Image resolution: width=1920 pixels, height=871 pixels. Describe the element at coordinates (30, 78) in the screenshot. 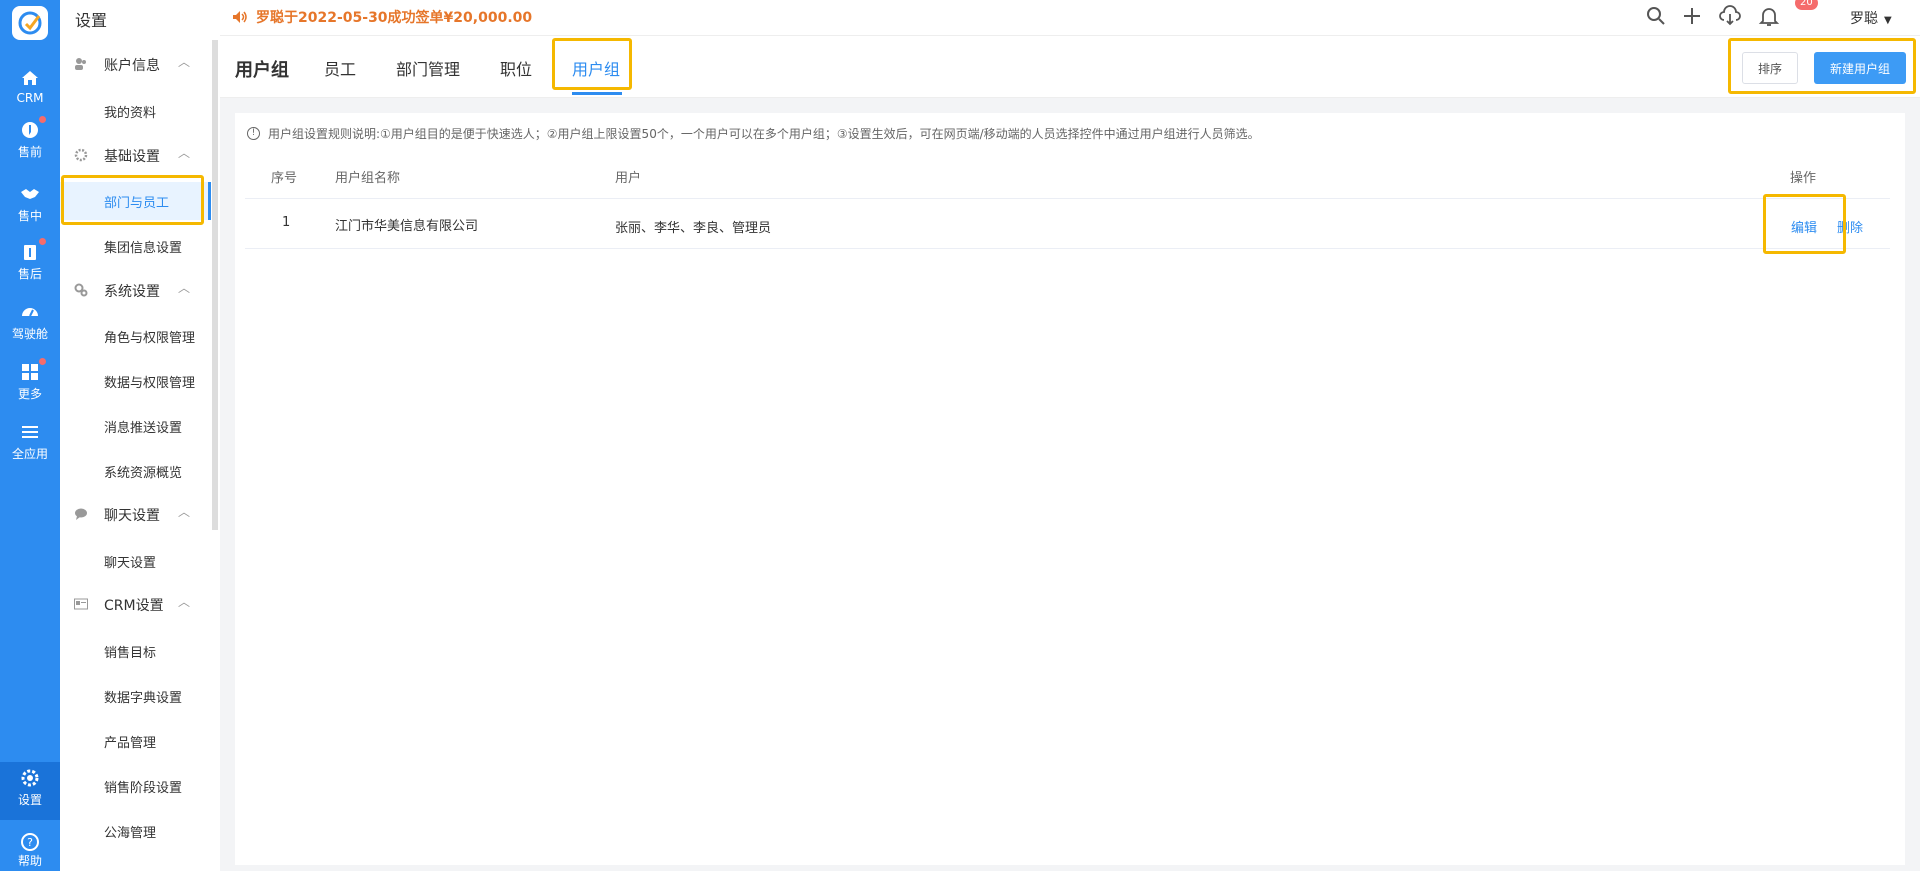

I see `home-icon` at that location.